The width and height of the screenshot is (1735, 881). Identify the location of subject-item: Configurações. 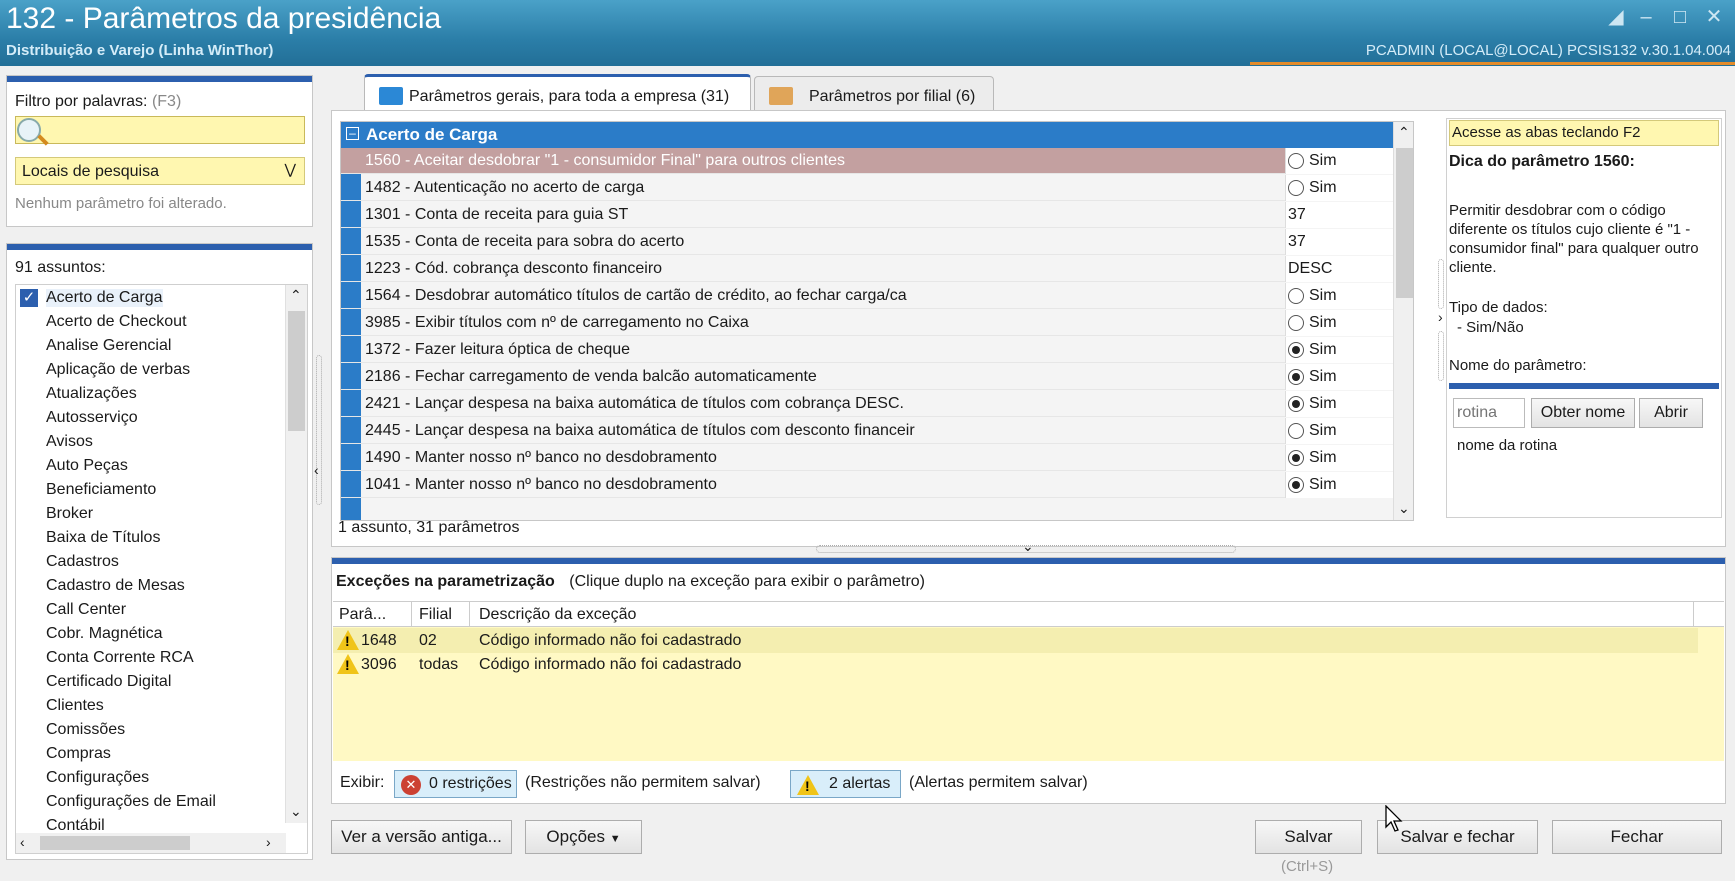
(97, 778).